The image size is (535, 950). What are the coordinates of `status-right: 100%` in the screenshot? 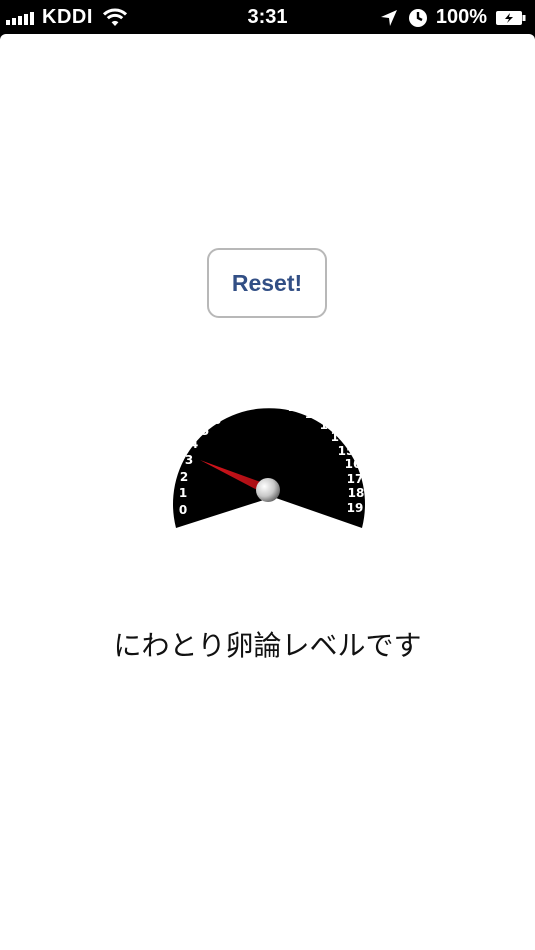 It's located at (453, 17).